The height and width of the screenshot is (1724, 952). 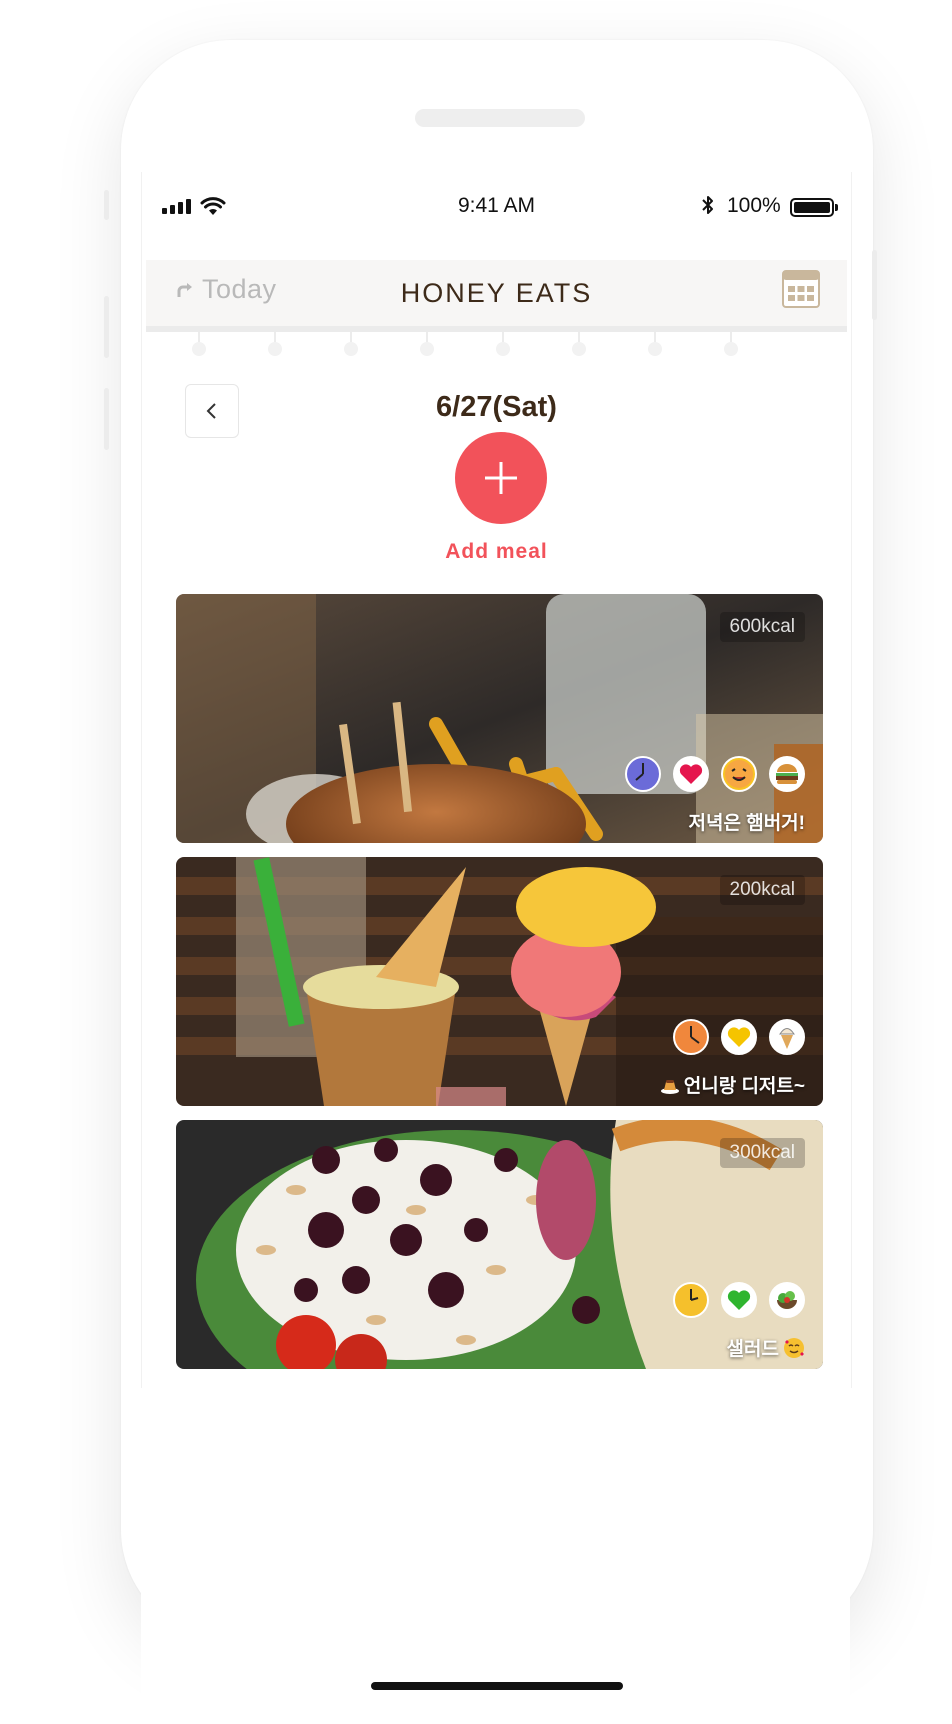 What do you see at coordinates (496, 293) in the screenshot?
I see `app-title: HONEY EATS` at bounding box center [496, 293].